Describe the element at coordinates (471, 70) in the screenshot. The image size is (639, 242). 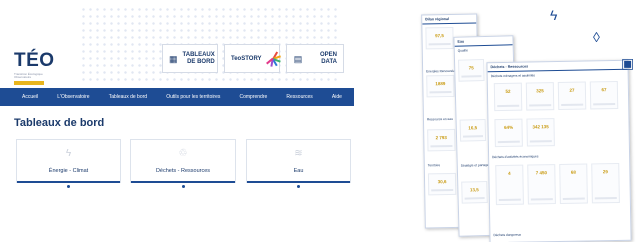
I see `kpi-tile: 75` at that location.